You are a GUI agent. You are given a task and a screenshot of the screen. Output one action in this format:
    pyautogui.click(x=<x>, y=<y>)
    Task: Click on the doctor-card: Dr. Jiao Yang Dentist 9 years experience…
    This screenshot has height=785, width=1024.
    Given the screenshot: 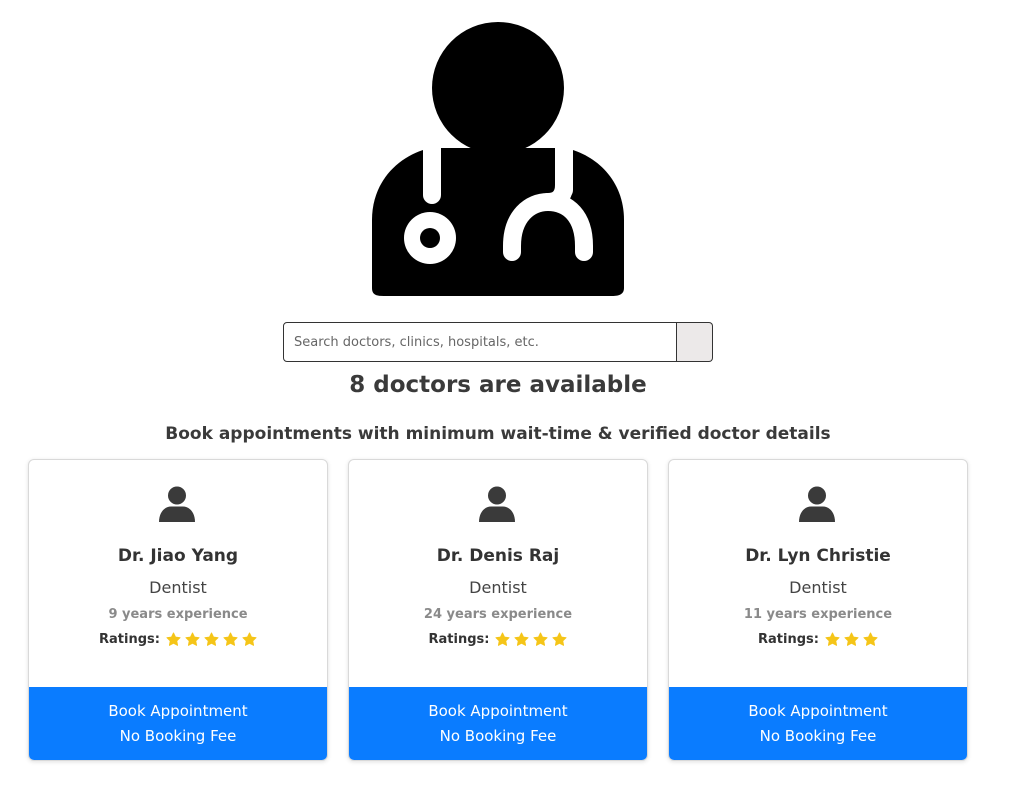 What is the action you would take?
    pyautogui.click(x=178, y=610)
    